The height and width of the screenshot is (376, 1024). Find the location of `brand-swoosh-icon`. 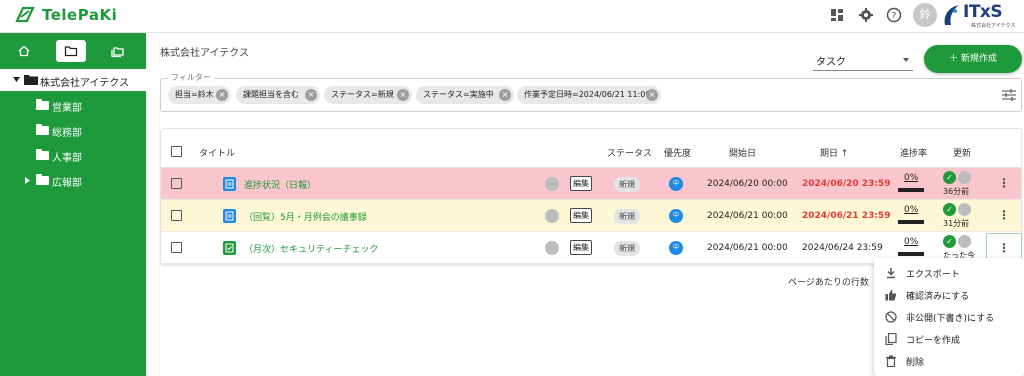

brand-swoosh-icon is located at coordinates (951, 15).